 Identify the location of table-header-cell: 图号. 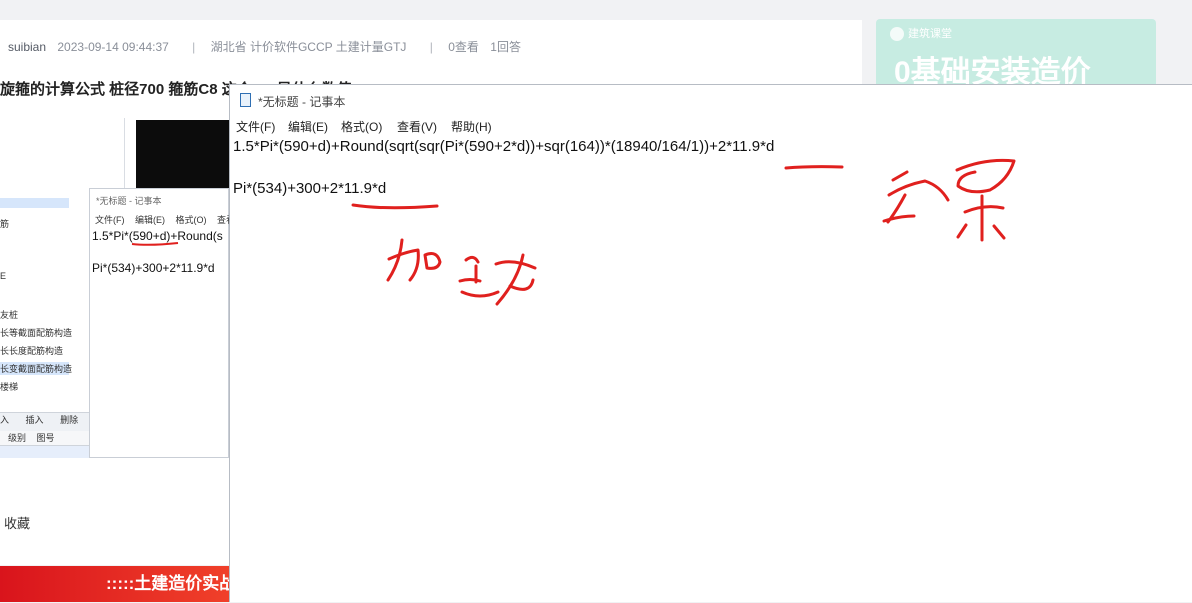
(45, 438).